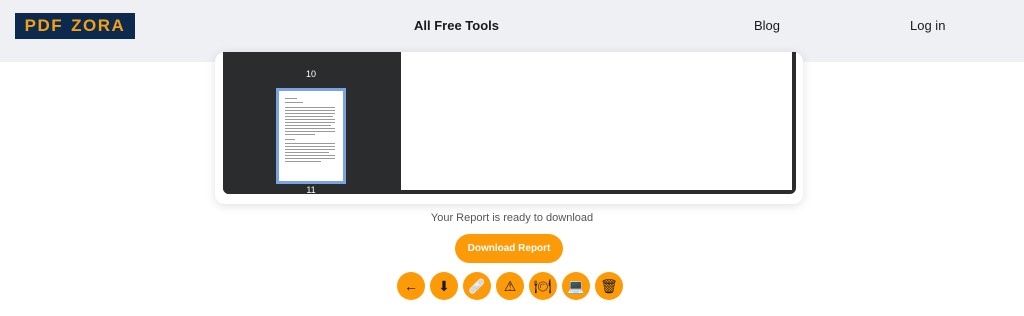 This screenshot has width=1024, height=316. What do you see at coordinates (444, 286) in the screenshot?
I see `download-icon: ⬇` at bounding box center [444, 286].